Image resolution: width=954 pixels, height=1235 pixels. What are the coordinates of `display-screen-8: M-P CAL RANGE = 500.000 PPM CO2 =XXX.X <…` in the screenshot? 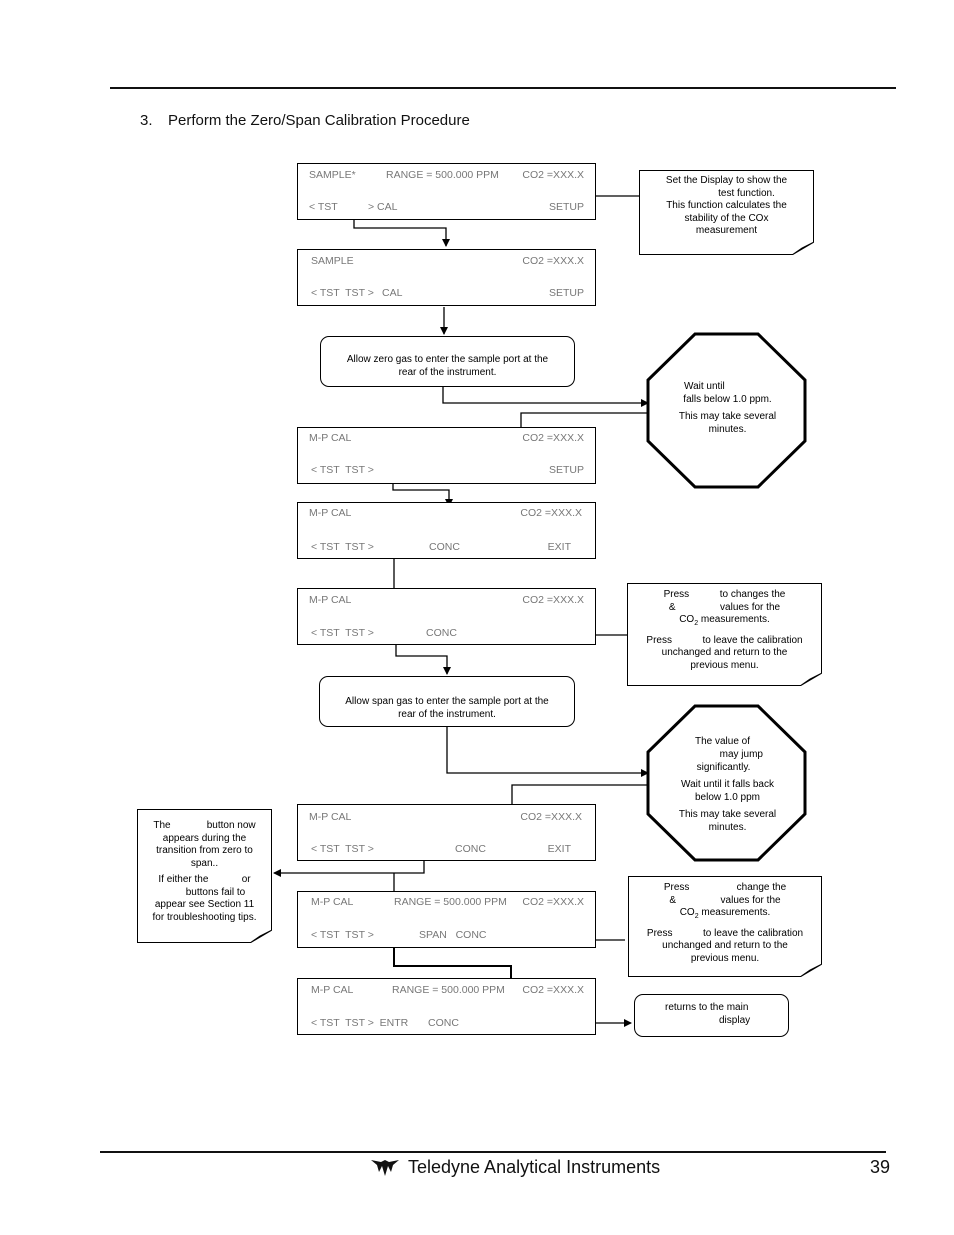 It's located at (446, 1006).